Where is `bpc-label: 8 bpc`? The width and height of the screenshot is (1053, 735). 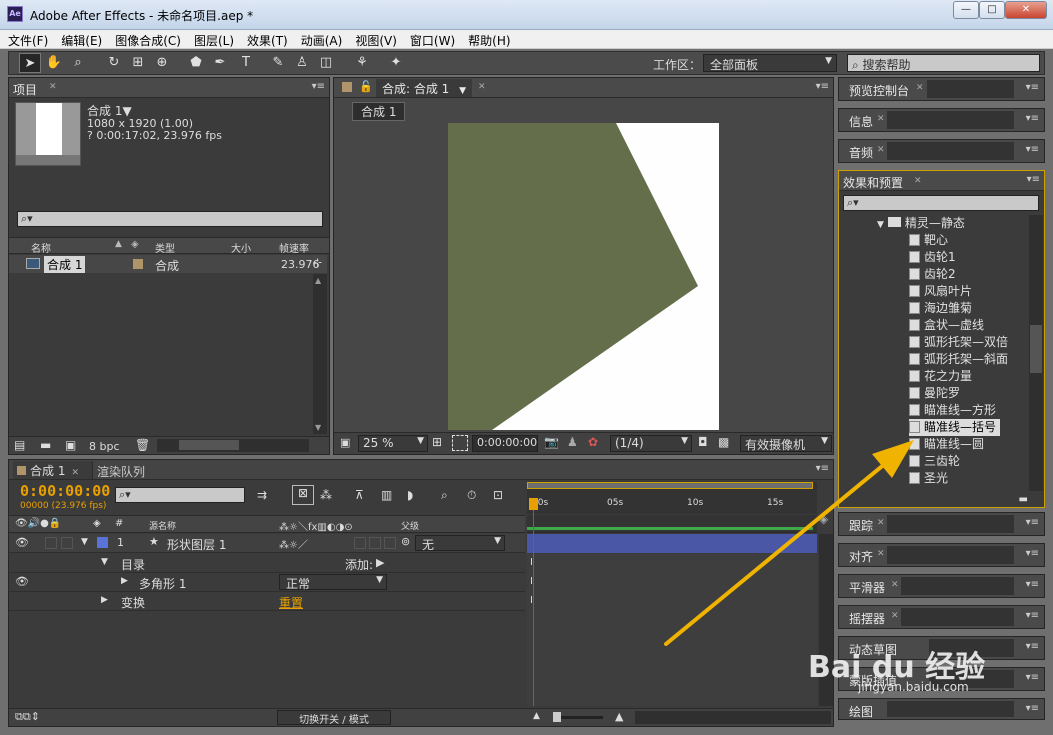 bpc-label: 8 bpc is located at coordinates (104, 446).